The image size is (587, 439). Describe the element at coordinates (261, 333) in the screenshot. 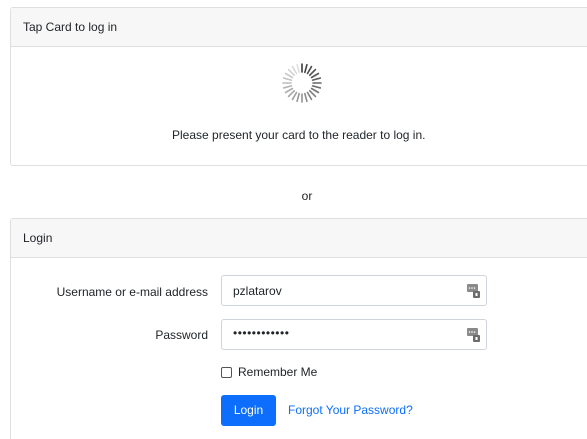

I see `password-value: ••••••••••••` at that location.